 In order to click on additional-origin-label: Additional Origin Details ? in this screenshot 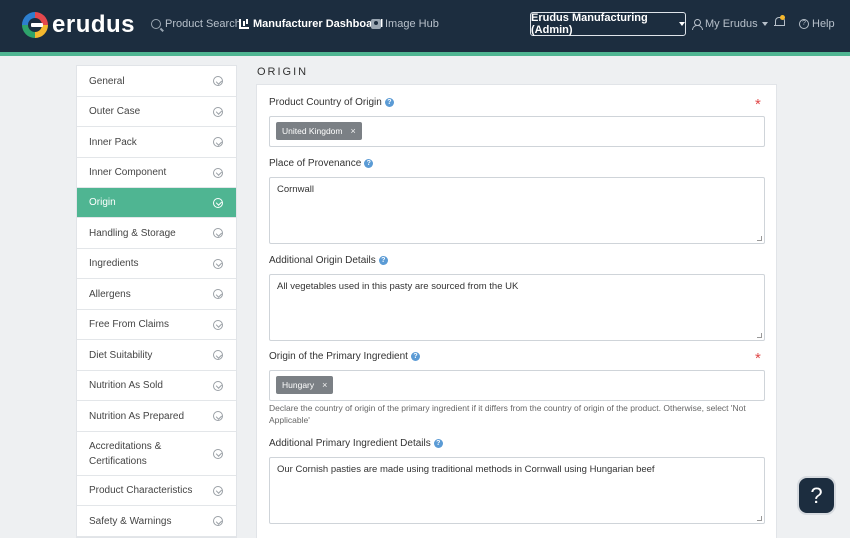, I will do `click(328, 260)`.